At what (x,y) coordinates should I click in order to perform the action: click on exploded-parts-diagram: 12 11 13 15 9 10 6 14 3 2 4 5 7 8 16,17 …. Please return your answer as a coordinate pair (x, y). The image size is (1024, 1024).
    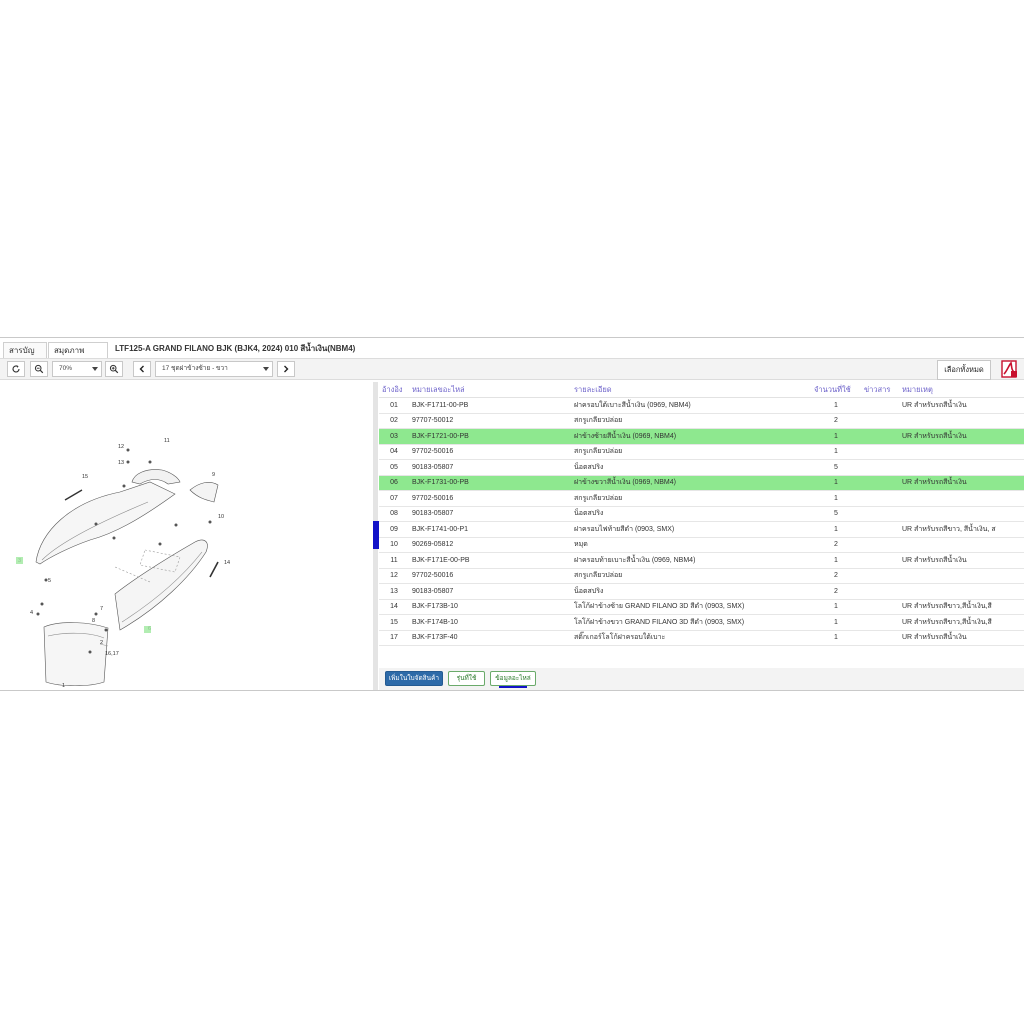
    Looking at the image, I should click on (186, 536).